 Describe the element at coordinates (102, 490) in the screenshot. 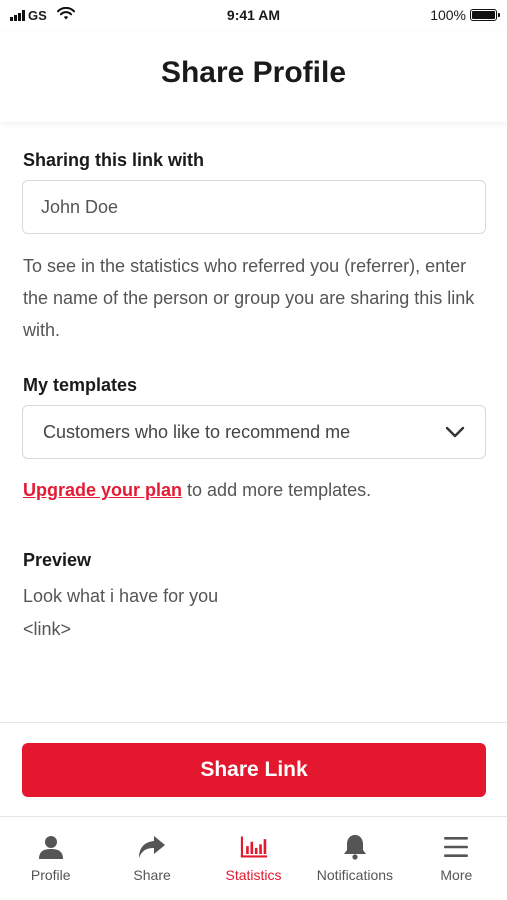

I see `upgrade-plan-link: Upgrade your plan` at that location.